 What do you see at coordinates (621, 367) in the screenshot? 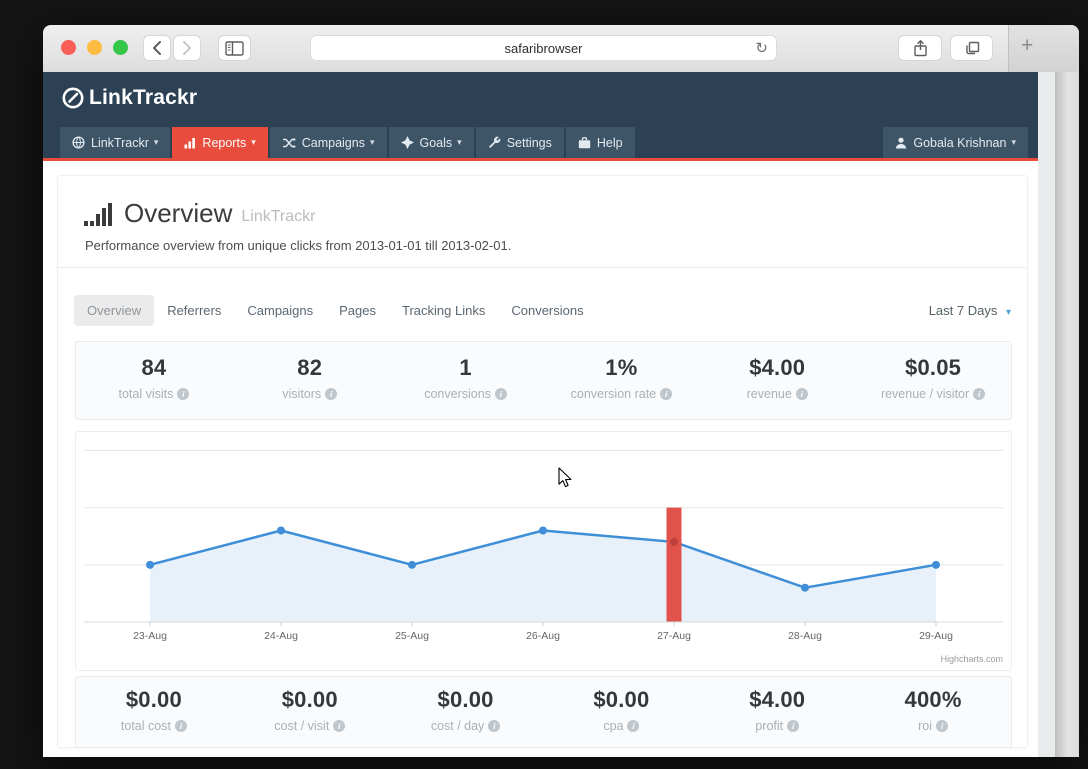
I see `stat-value: 1%` at bounding box center [621, 367].